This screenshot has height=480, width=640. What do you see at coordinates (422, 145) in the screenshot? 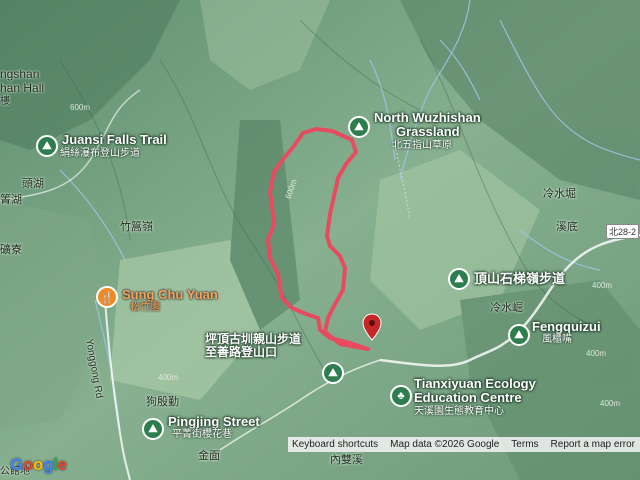
I see `poi-name-zh: 北五指山草原` at bounding box center [422, 145].